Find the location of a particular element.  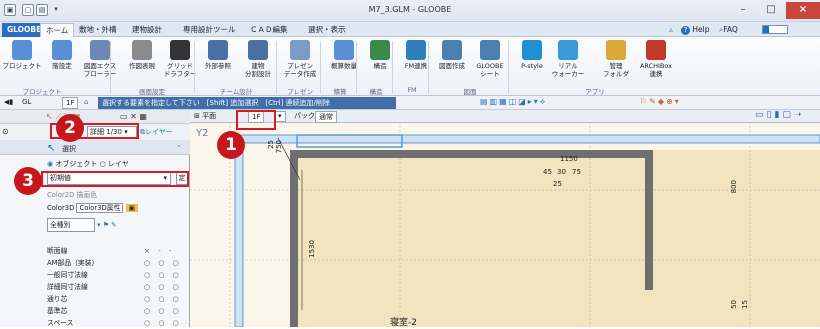

close-button: × is located at coordinates (803, 10).